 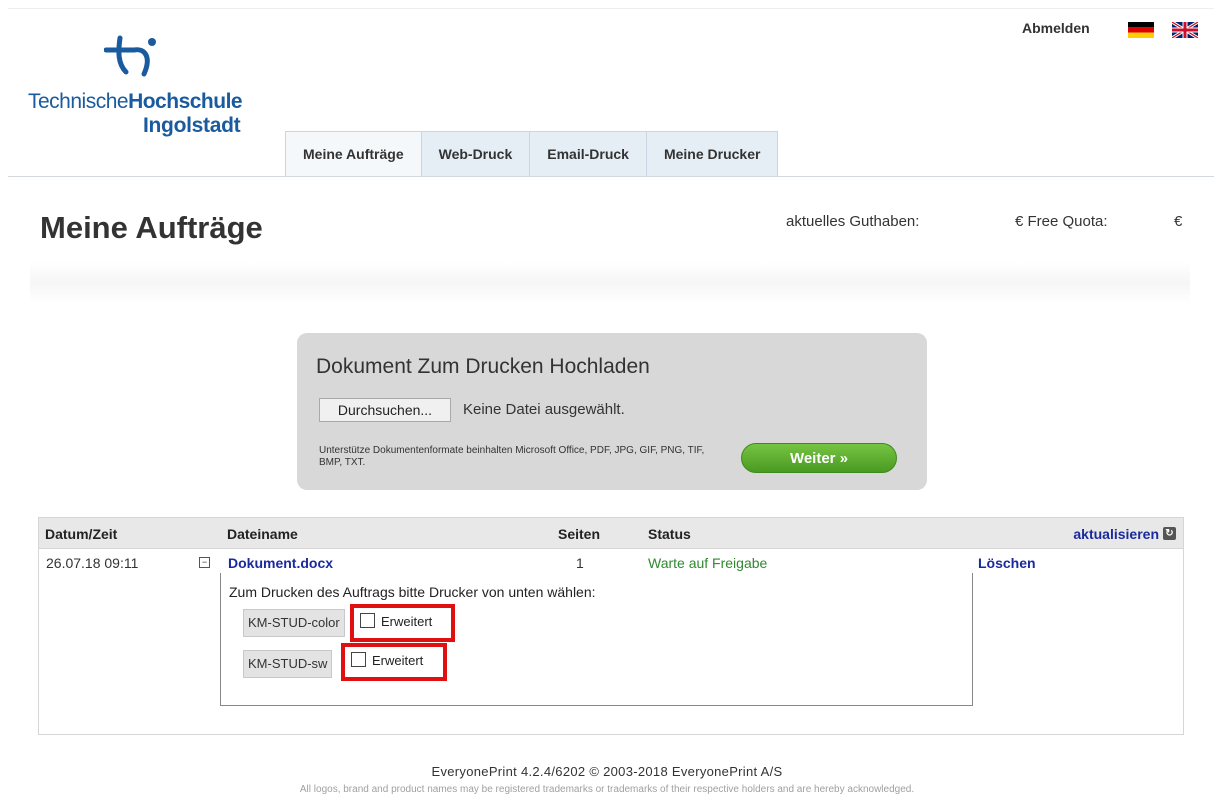 What do you see at coordinates (1141, 30) in the screenshot?
I see `german-flag-icon` at bounding box center [1141, 30].